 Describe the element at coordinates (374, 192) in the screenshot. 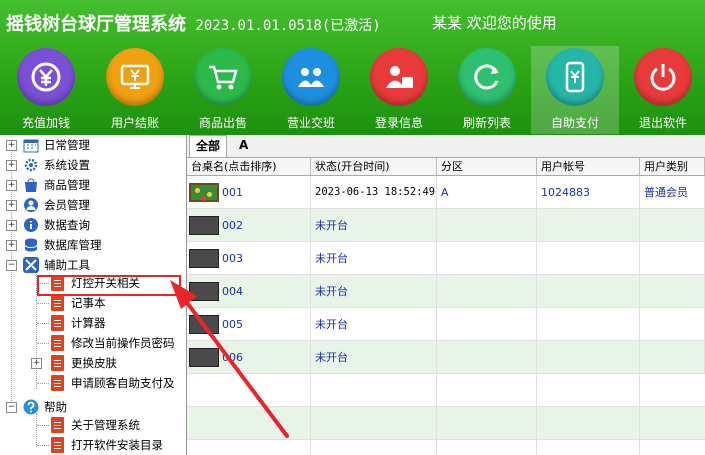

I see `status-cell: 2023-06-13 18:52:49` at that location.